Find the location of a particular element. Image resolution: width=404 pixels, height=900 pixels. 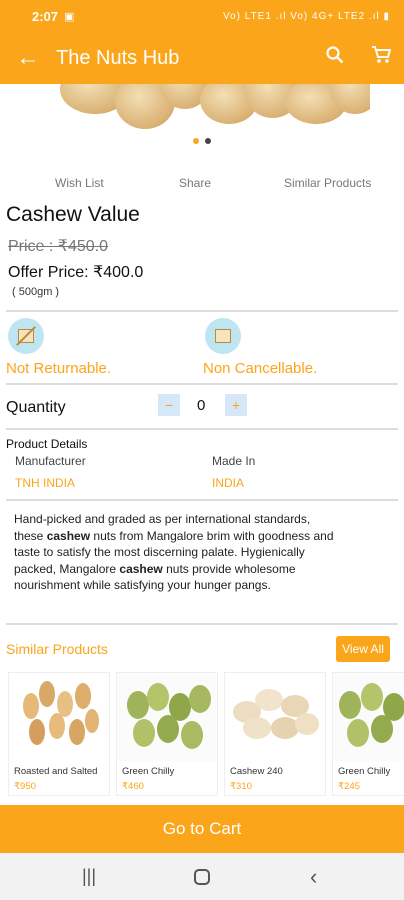

product-card-price: ₹460 is located at coordinates (133, 786).